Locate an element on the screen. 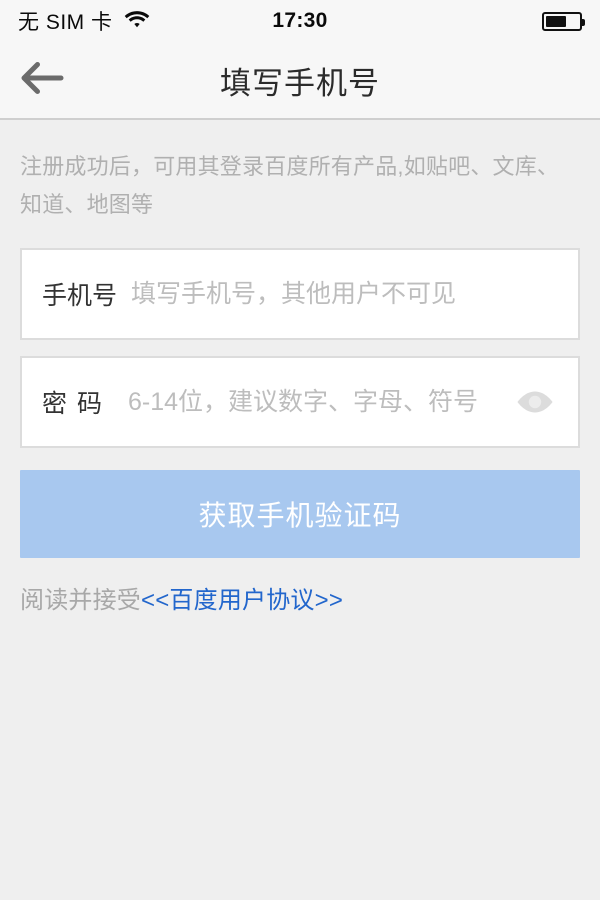 The image size is (600, 900). status-bar-time: 17:30 is located at coordinates (300, 20).